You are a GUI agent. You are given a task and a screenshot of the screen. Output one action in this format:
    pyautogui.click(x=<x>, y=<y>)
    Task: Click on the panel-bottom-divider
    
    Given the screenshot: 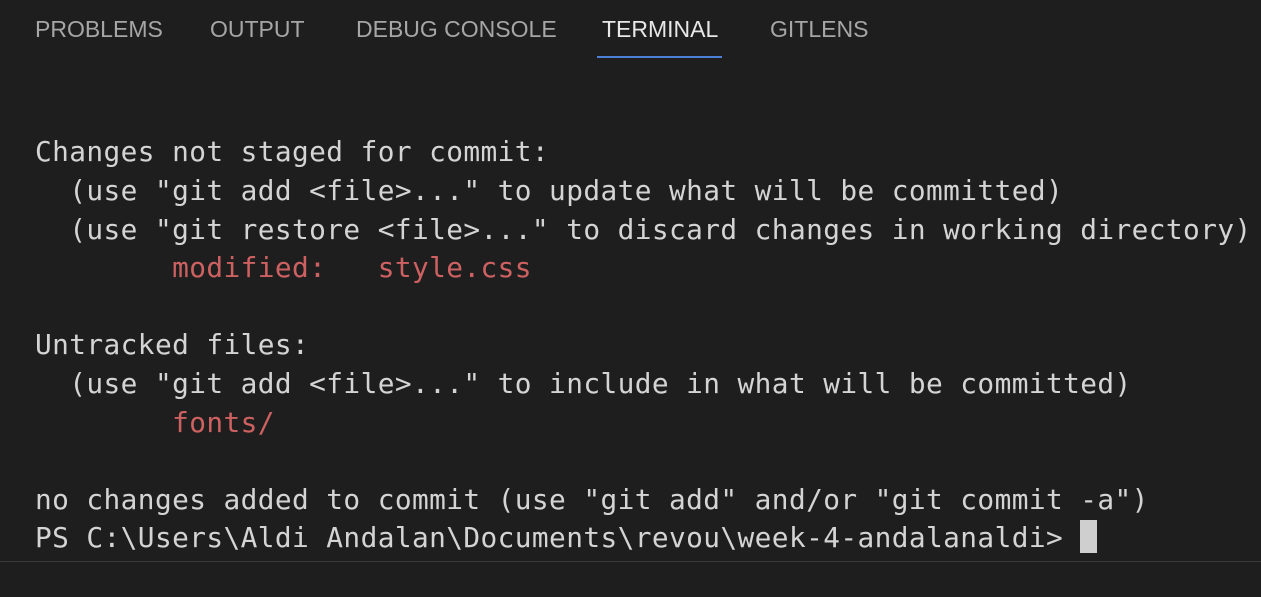 What is the action you would take?
    pyautogui.click(x=630, y=561)
    